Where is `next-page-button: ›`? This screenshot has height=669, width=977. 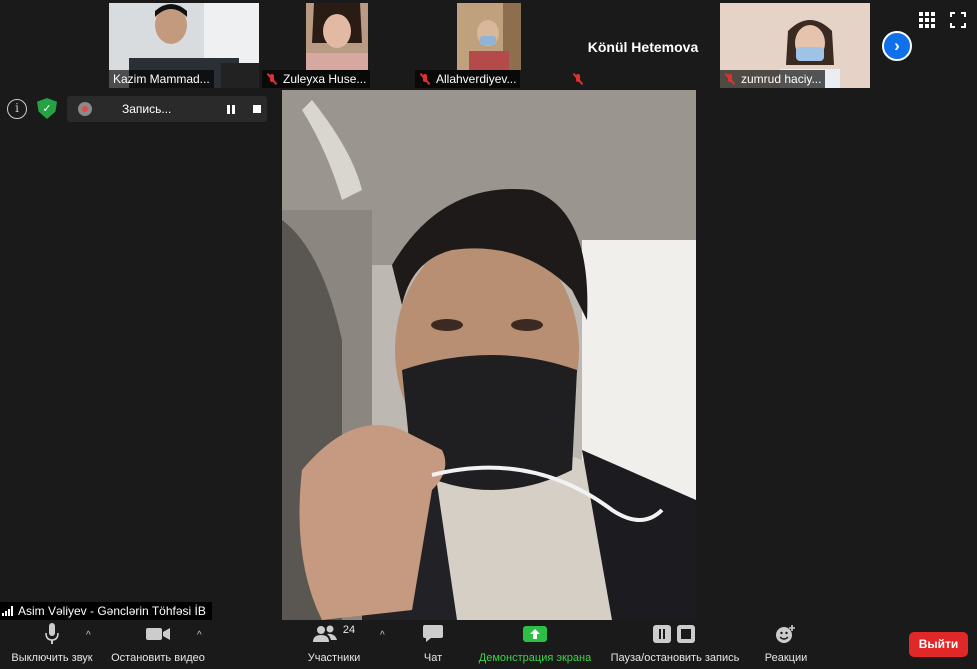 next-page-button: › is located at coordinates (897, 46).